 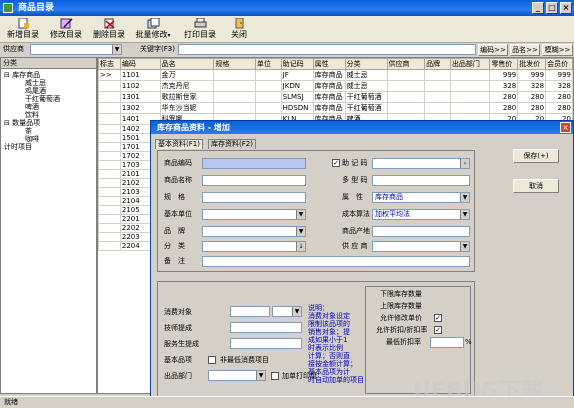 I want to click on column-header: 品名, so click(x=187, y=64).